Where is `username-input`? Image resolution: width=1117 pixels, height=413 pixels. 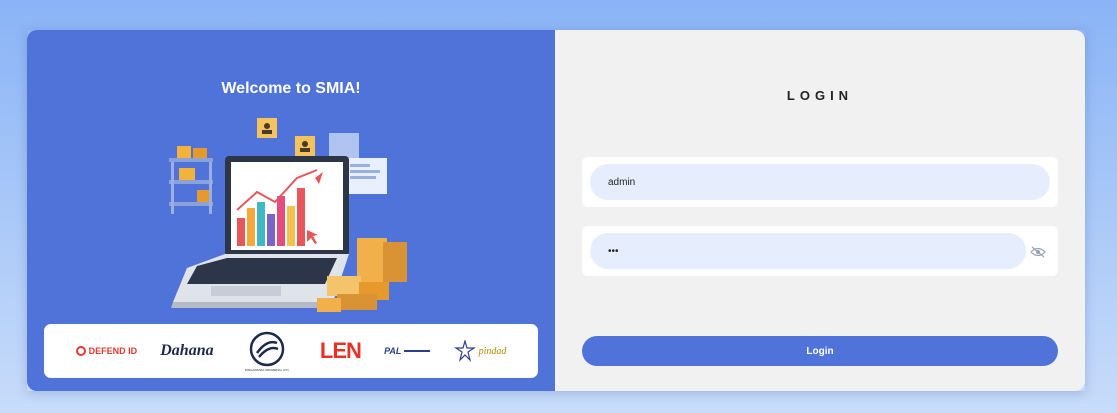
username-input is located at coordinates (820, 182).